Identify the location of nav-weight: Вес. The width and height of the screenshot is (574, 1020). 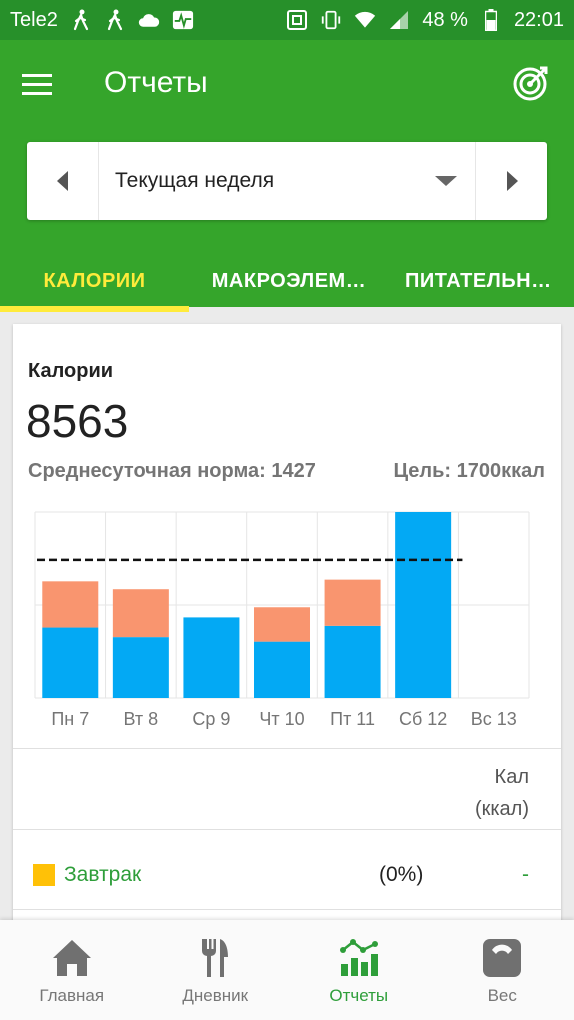
(502, 970).